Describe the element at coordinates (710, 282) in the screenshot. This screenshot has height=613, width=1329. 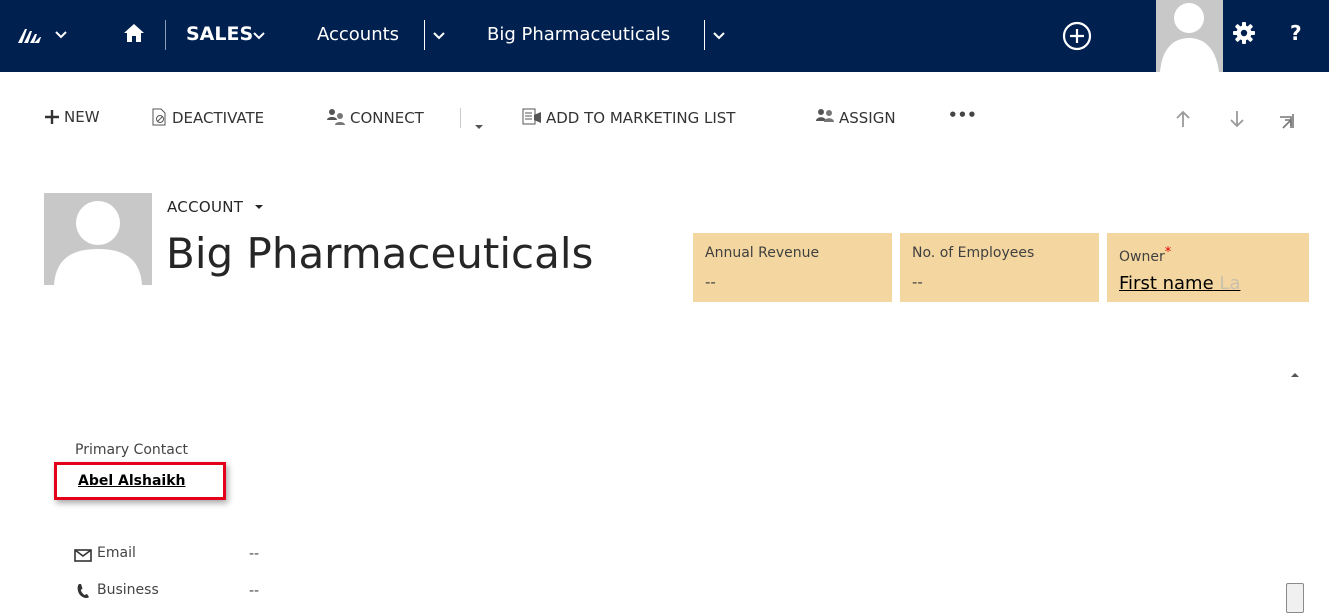
I see `annual-revenue-value: --` at that location.